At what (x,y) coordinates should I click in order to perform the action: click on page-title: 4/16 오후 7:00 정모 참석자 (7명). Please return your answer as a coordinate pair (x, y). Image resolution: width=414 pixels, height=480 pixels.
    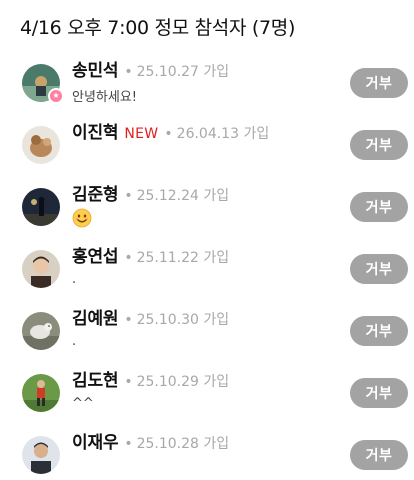
    Looking at the image, I should click on (158, 27).